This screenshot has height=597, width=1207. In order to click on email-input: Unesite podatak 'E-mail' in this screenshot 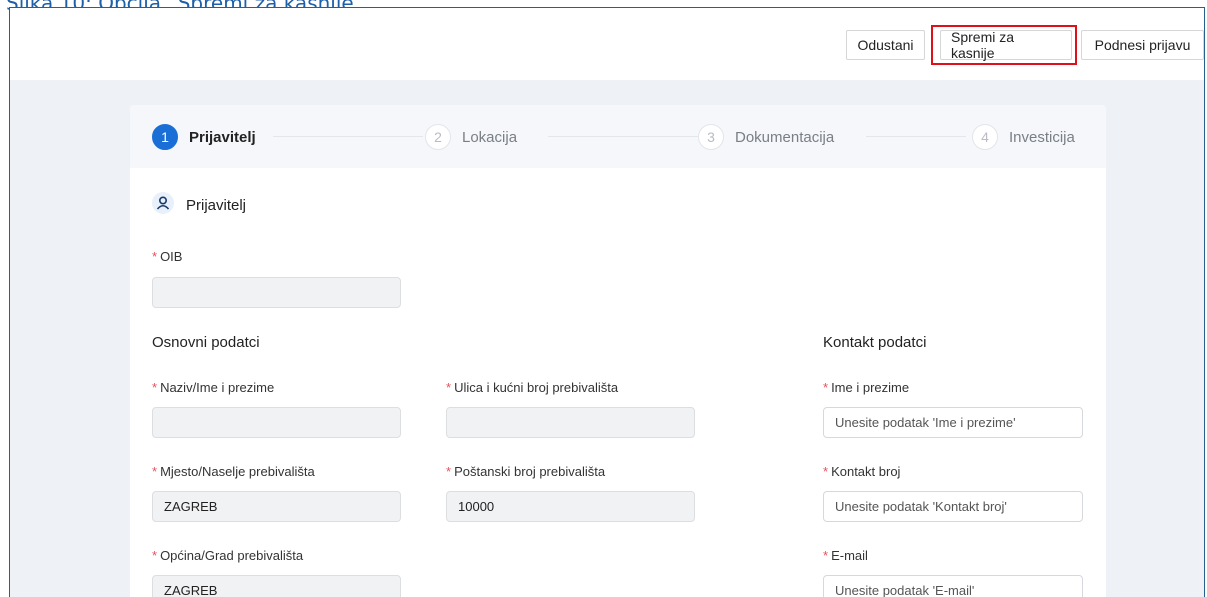, I will do `click(953, 586)`.